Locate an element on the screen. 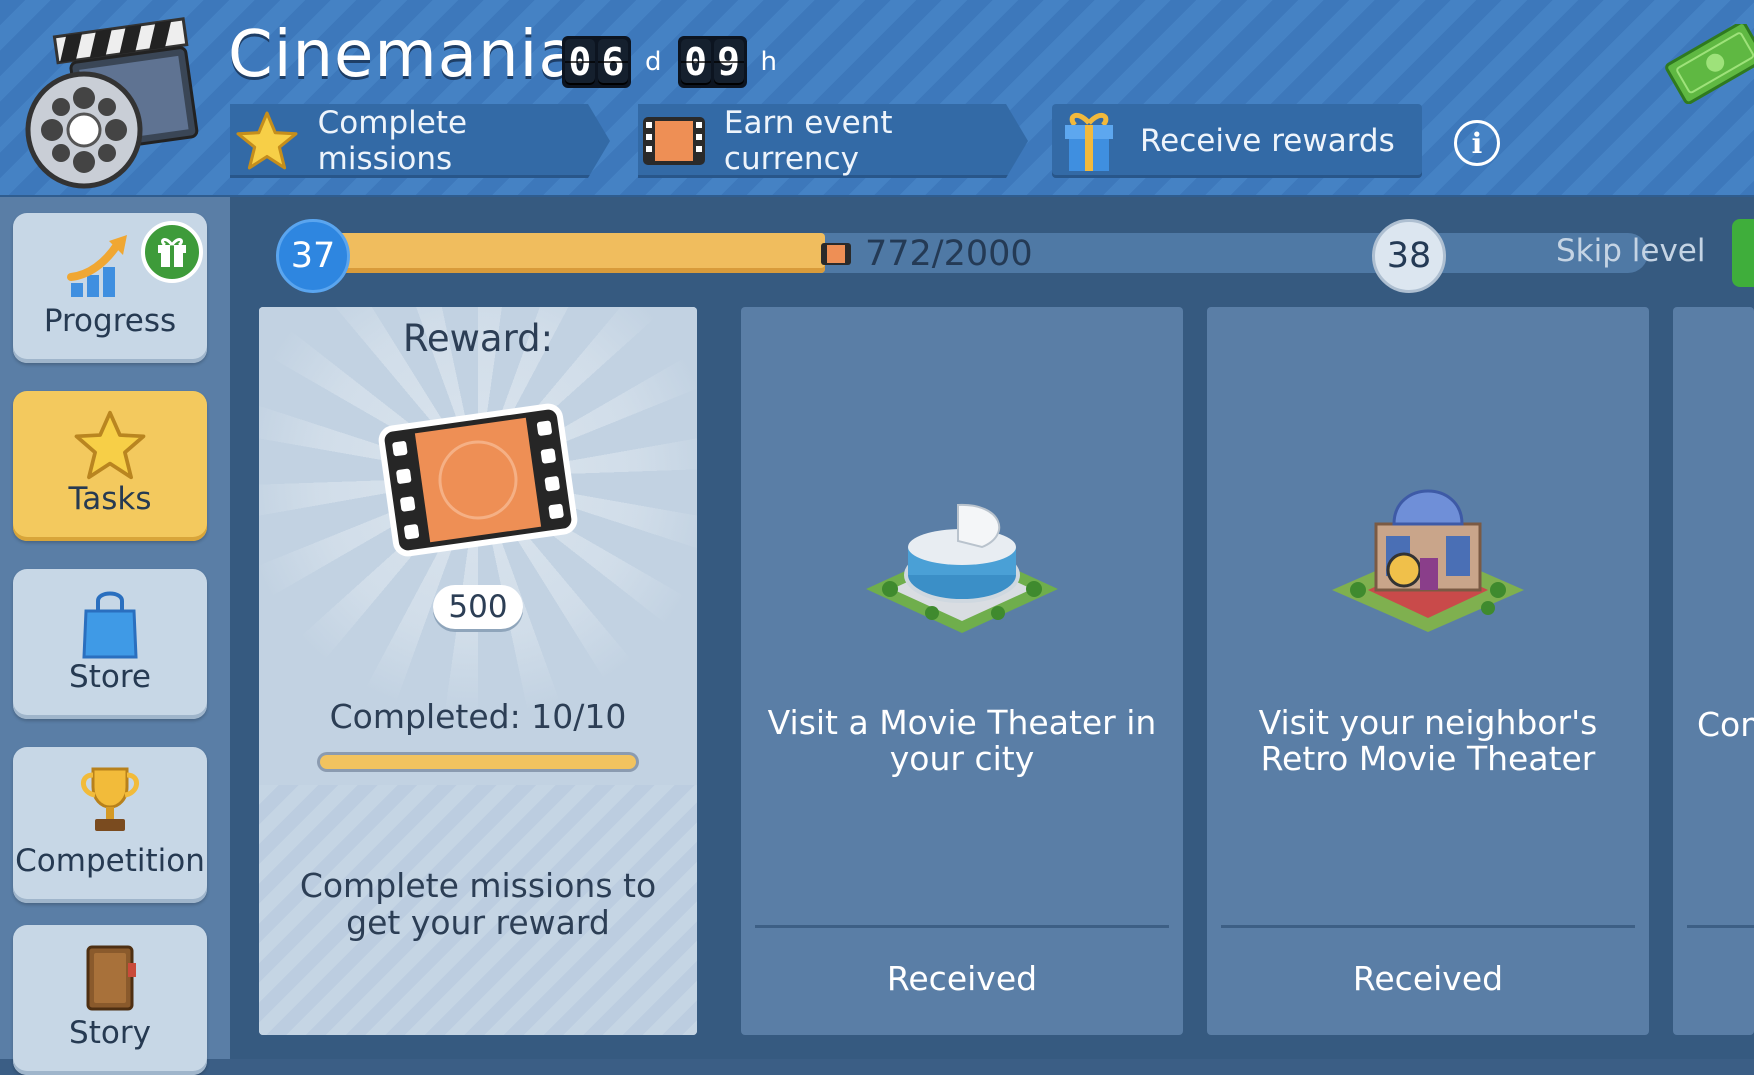  step-label: Complete missions is located at coordinates (392, 141).